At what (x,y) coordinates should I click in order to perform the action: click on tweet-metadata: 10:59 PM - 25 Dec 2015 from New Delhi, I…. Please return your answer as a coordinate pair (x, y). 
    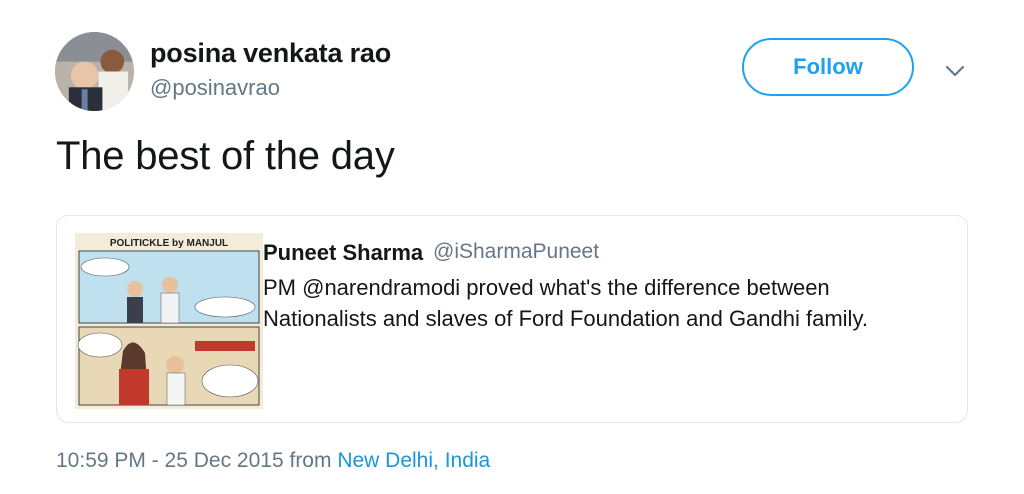
    Looking at the image, I should click on (273, 461).